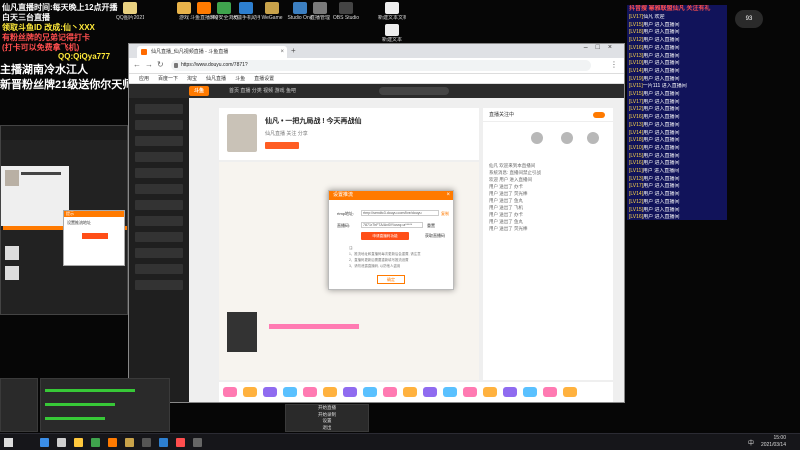  What do you see at coordinates (391, 279) in the screenshot?
I see `confirm-button: 确定` at bounding box center [391, 279].